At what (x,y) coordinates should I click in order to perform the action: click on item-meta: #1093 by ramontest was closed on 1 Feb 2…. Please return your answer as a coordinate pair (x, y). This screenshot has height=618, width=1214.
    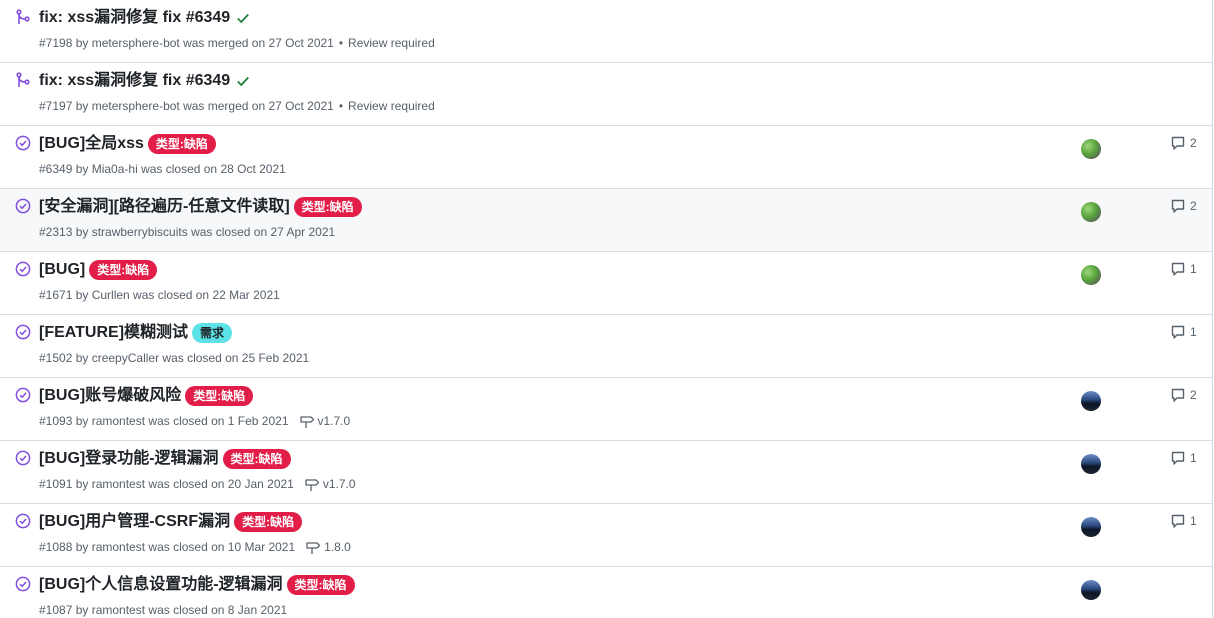
    Looking at the image, I should click on (194, 421).